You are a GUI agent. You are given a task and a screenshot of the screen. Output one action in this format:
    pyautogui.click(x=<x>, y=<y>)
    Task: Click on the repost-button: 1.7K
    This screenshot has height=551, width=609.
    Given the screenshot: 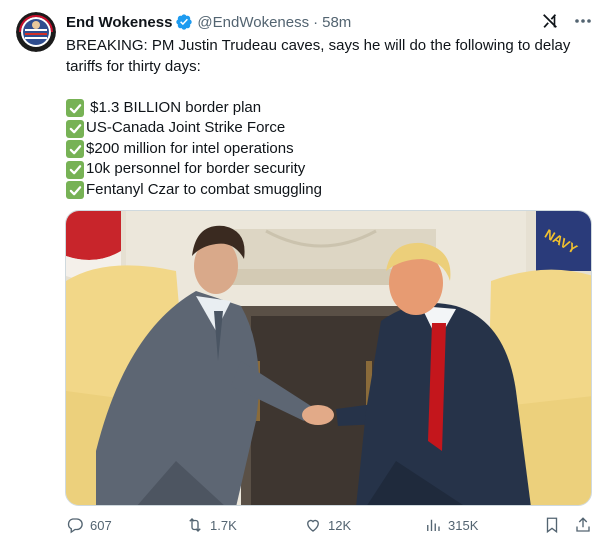 What is the action you would take?
    pyautogui.click(x=211, y=525)
    